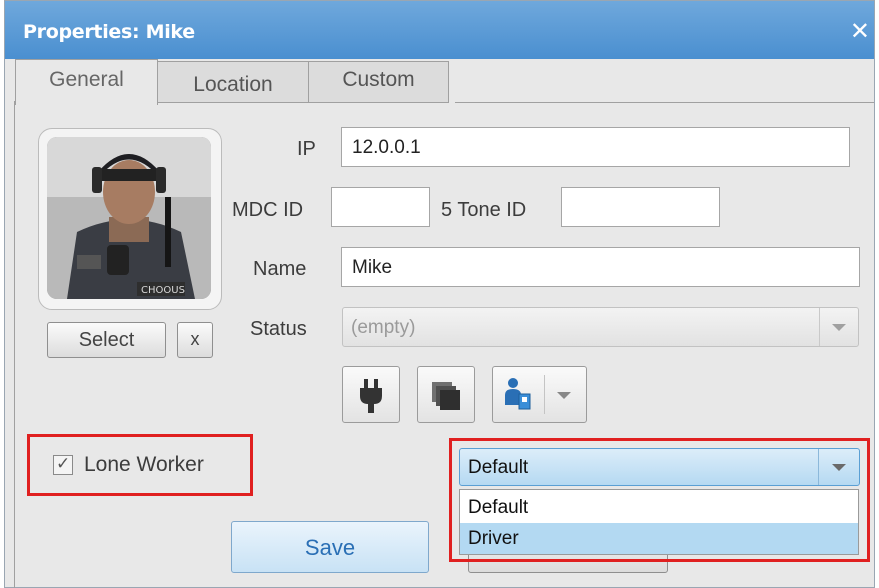 Image resolution: width=879 pixels, height=588 pixels. I want to click on copy-icon, so click(446, 396).